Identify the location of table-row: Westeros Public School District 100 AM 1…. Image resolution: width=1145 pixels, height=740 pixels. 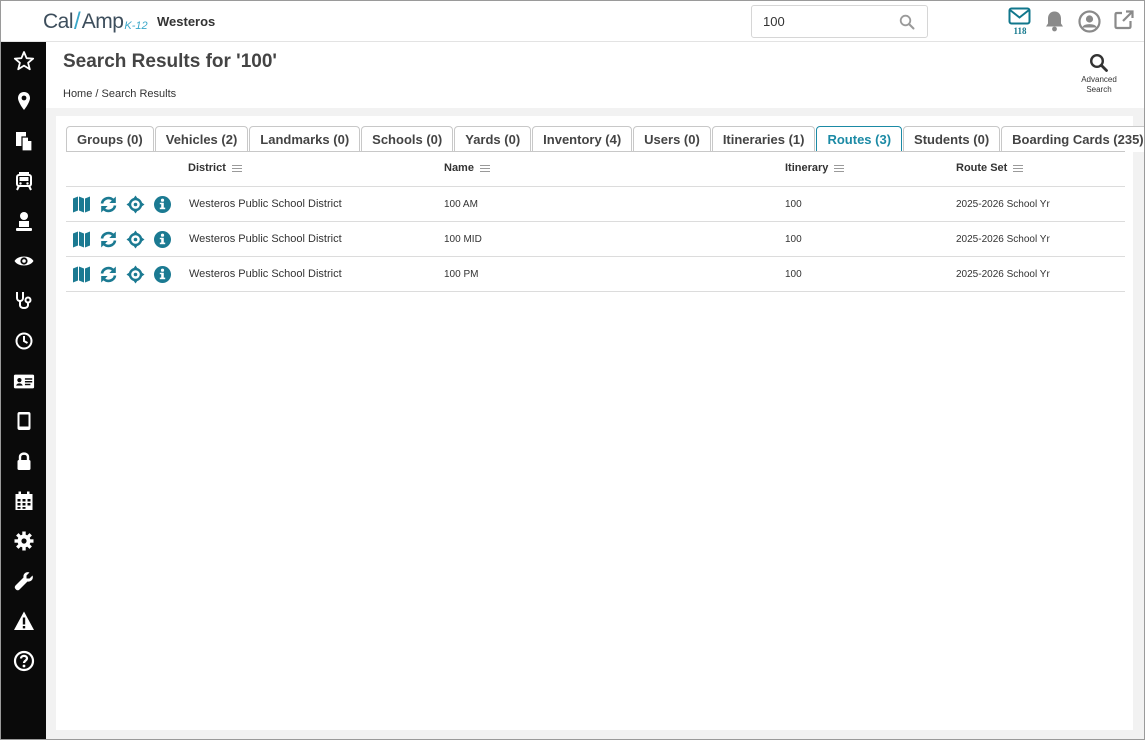
(595, 204).